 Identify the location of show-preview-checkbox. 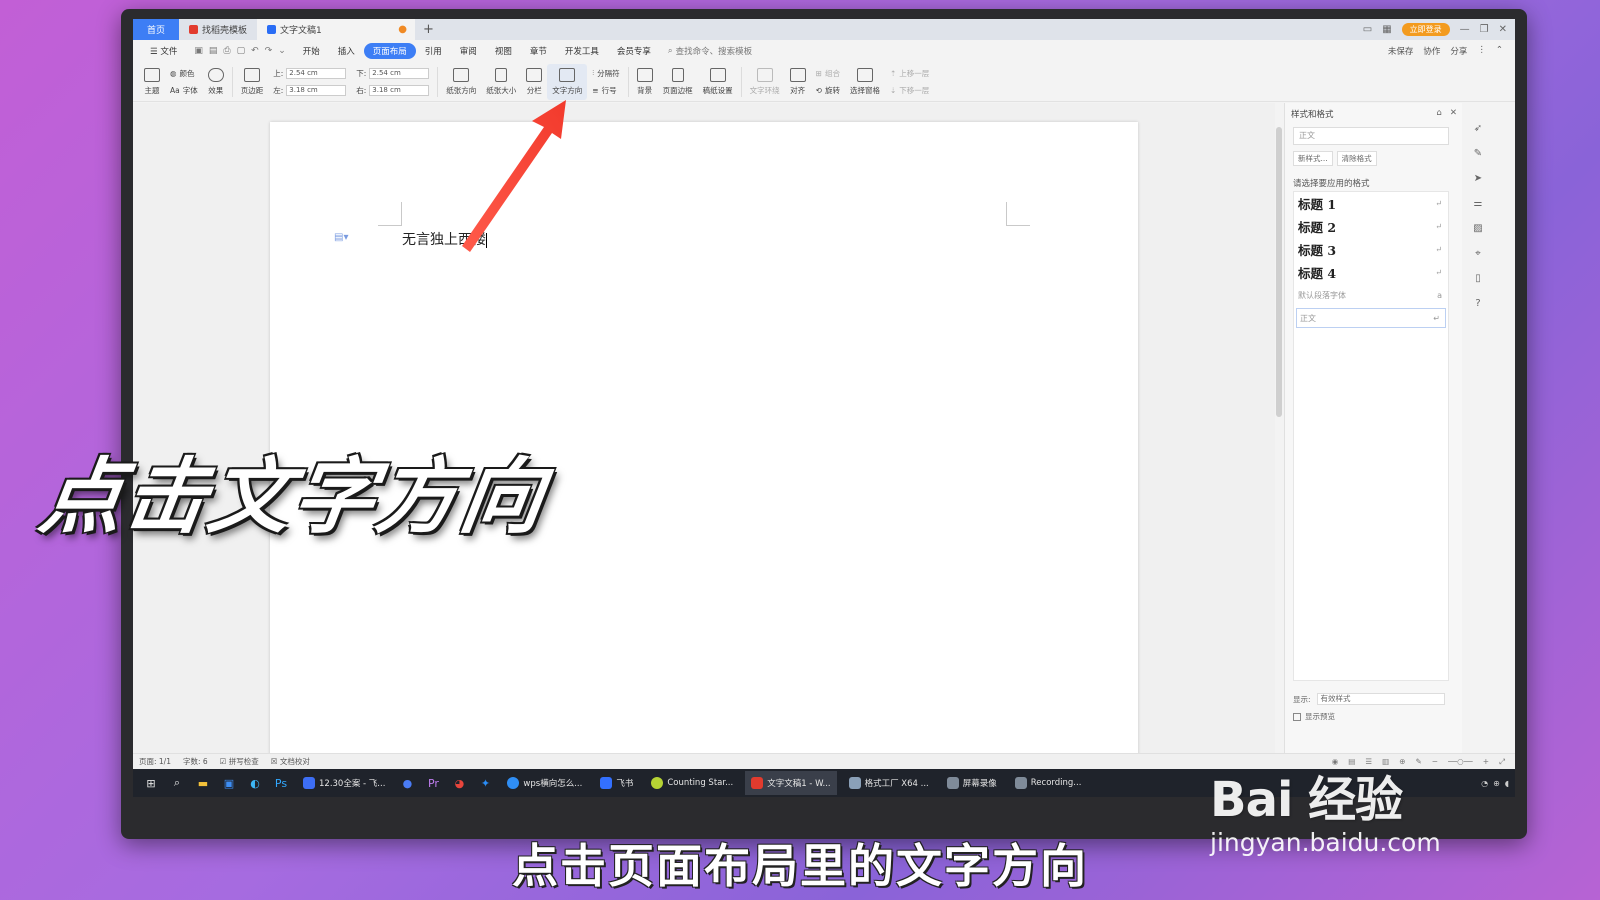
(1297, 716).